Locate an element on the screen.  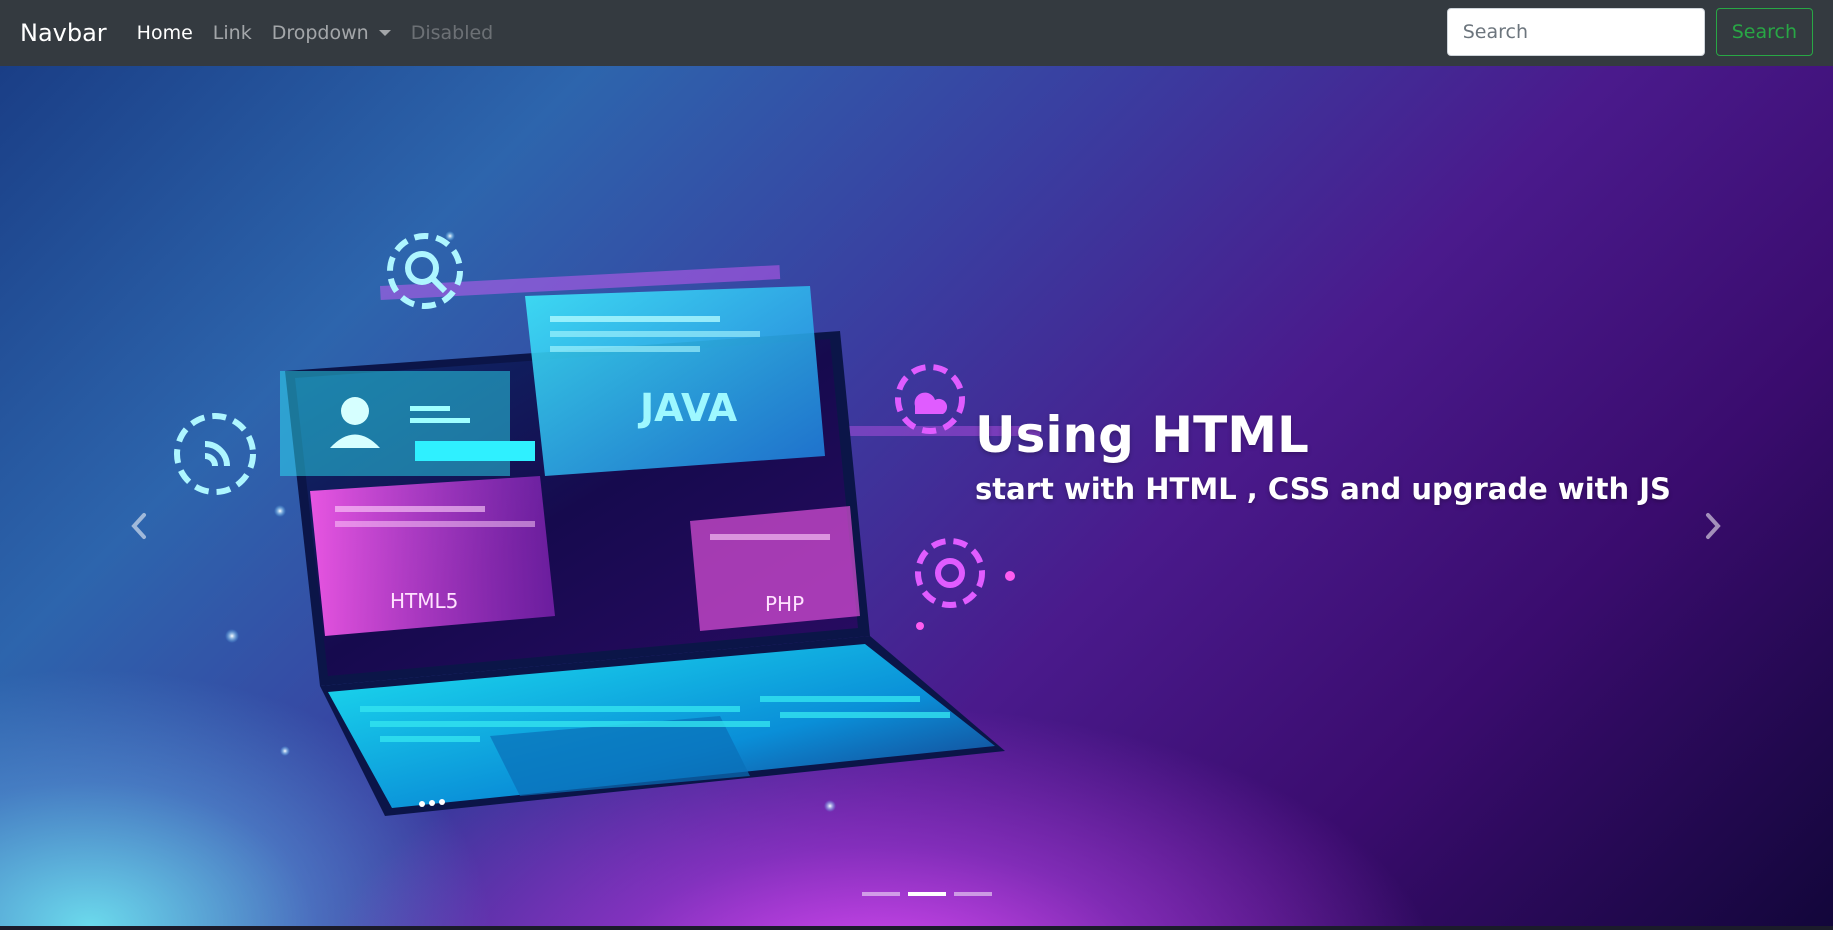
nav-link-home: Home is located at coordinates (165, 33).